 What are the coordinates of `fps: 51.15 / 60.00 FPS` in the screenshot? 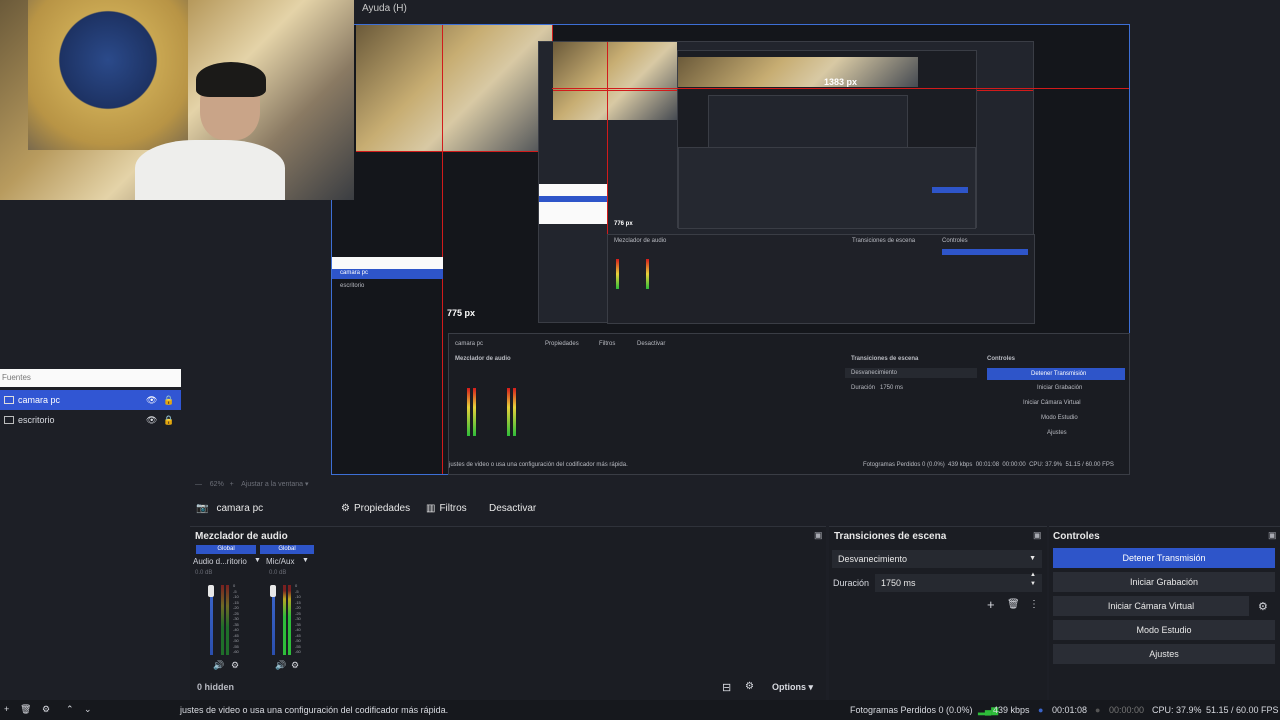 It's located at (1242, 710).